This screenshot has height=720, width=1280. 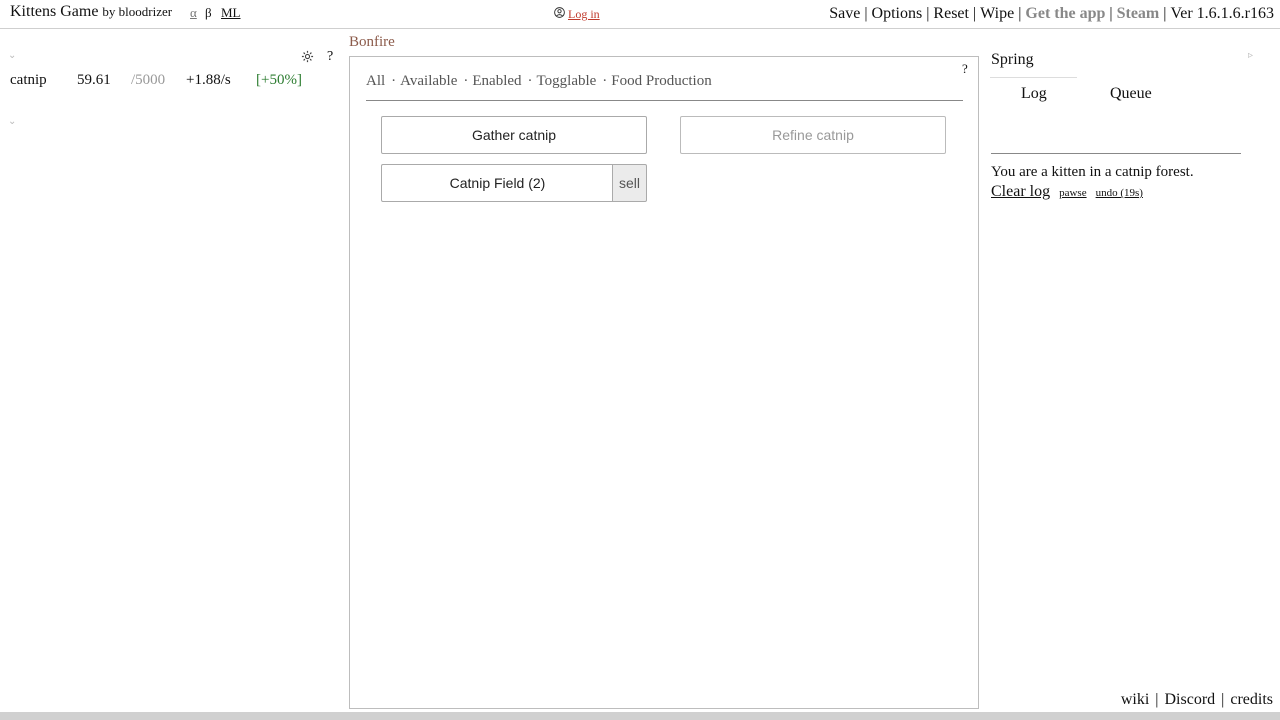 I want to click on bonfire-help: ?, so click(x=965, y=69).